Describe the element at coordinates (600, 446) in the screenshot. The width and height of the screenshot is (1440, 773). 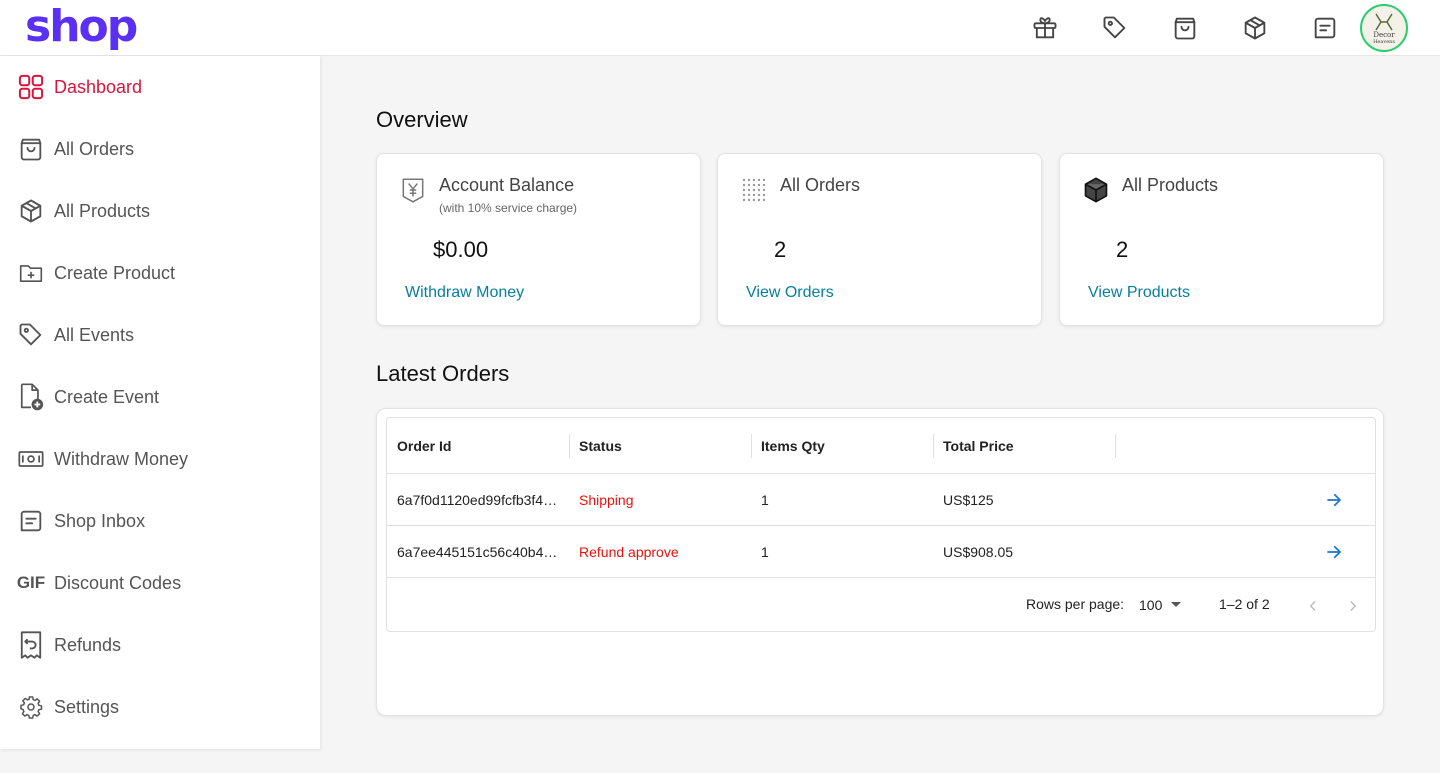
I see `column-header-status: Status` at that location.